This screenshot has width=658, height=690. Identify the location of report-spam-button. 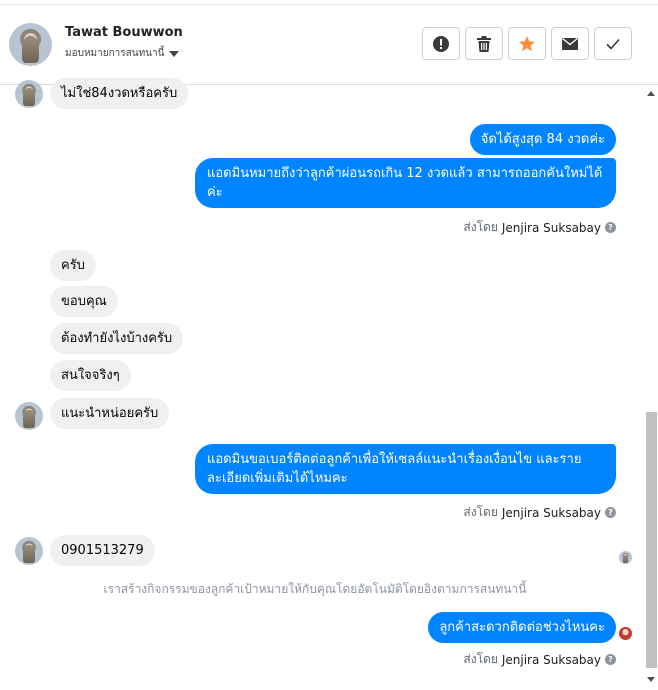
(441, 43).